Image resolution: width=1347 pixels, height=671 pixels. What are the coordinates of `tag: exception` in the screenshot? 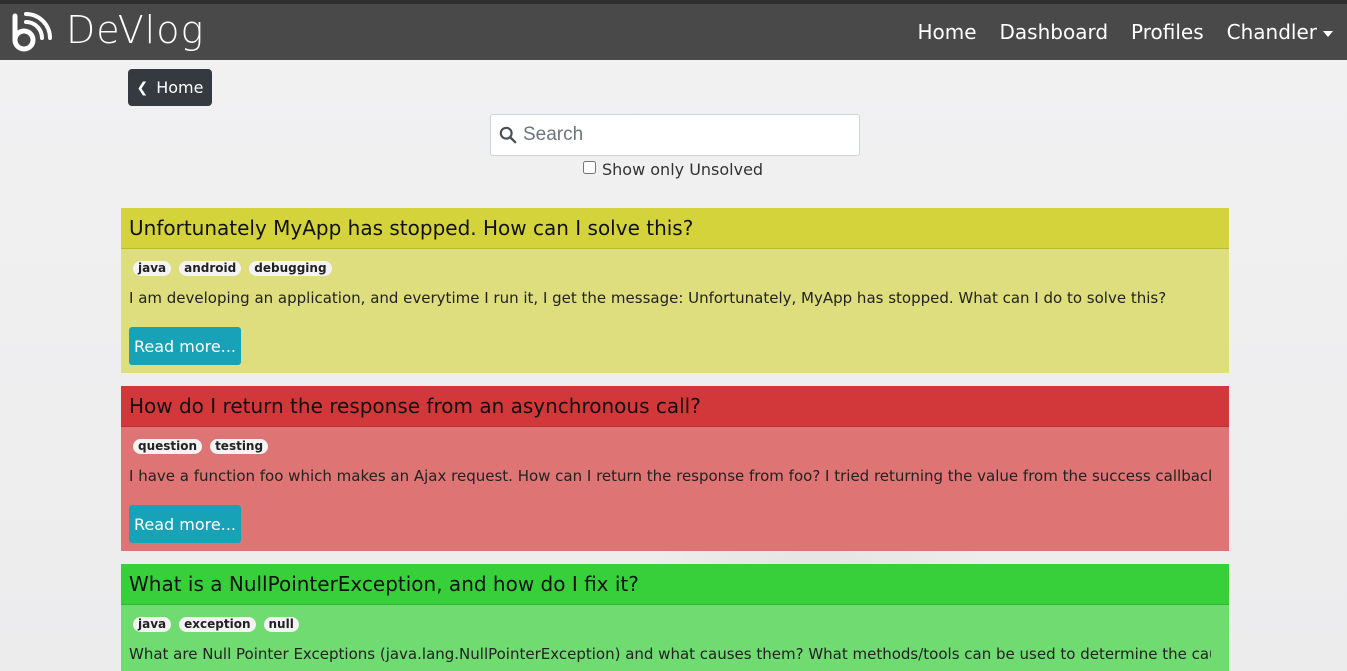 It's located at (217, 624).